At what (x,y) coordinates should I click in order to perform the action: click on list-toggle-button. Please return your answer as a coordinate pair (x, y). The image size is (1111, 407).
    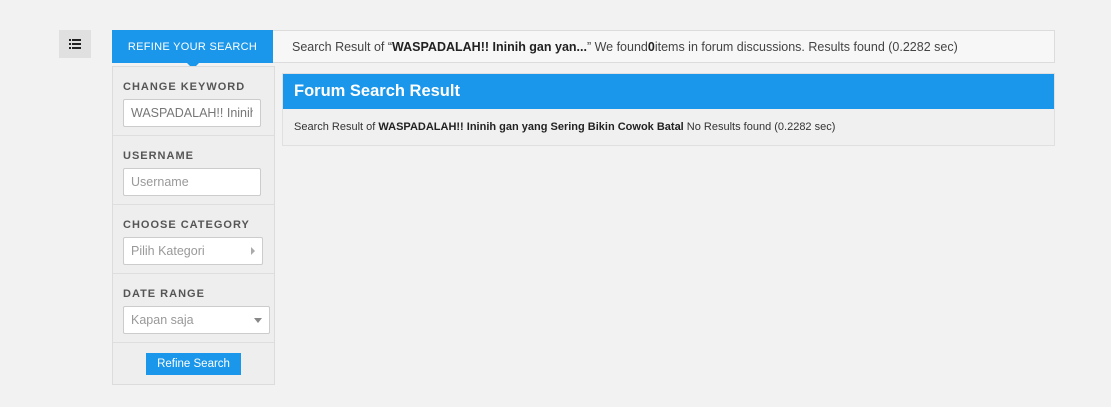
    Looking at the image, I should click on (75, 44).